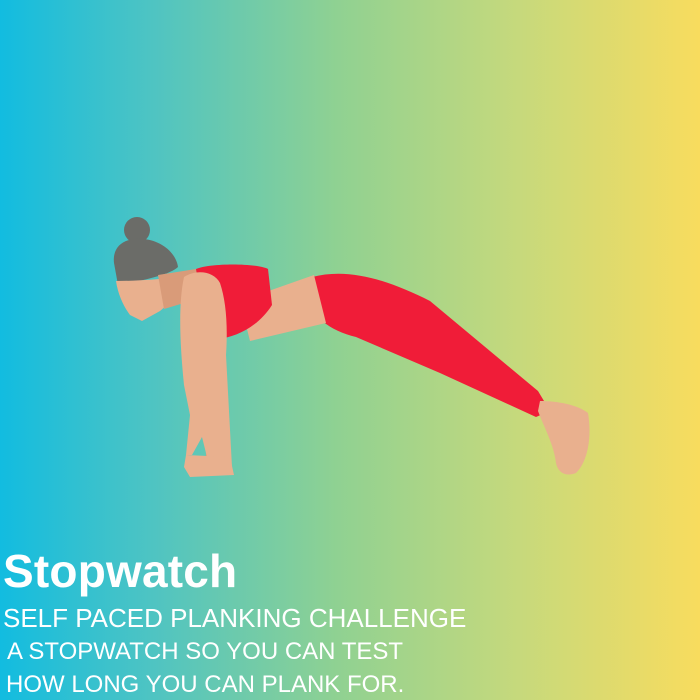 This screenshot has height=700, width=700. What do you see at coordinates (205, 651) in the screenshot?
I see `description-line-1: A STOPWATCH SO YOU CAN TEST` at bounding box center [205, 651].